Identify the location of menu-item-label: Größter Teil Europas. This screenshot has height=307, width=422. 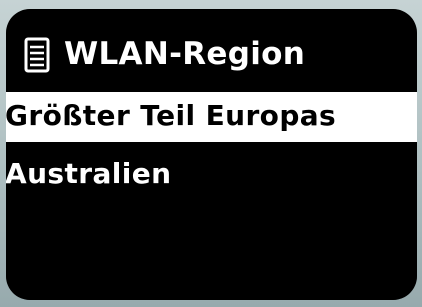
(171, 115).